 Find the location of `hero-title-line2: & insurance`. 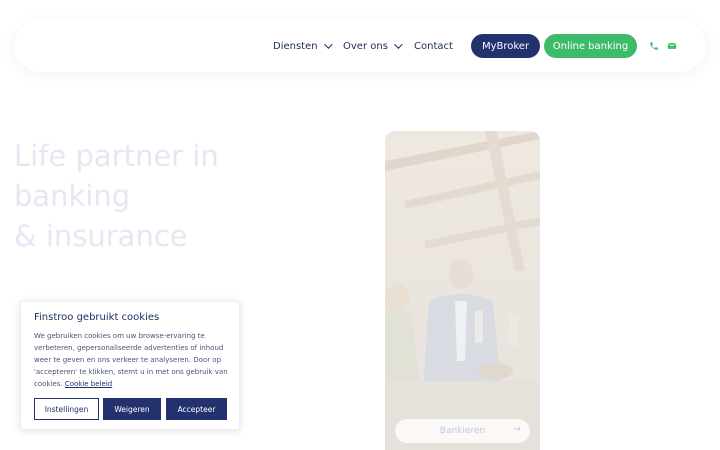

hero-title-line2: & insurance is located at coordinates (101, 236).